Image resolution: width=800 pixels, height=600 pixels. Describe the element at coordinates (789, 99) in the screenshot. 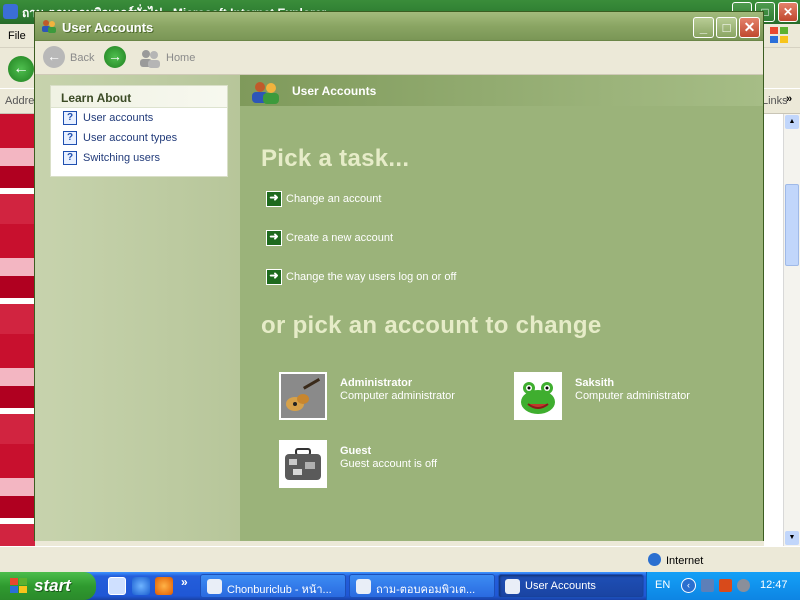

I see `links-chevron-icon: »` at that location.